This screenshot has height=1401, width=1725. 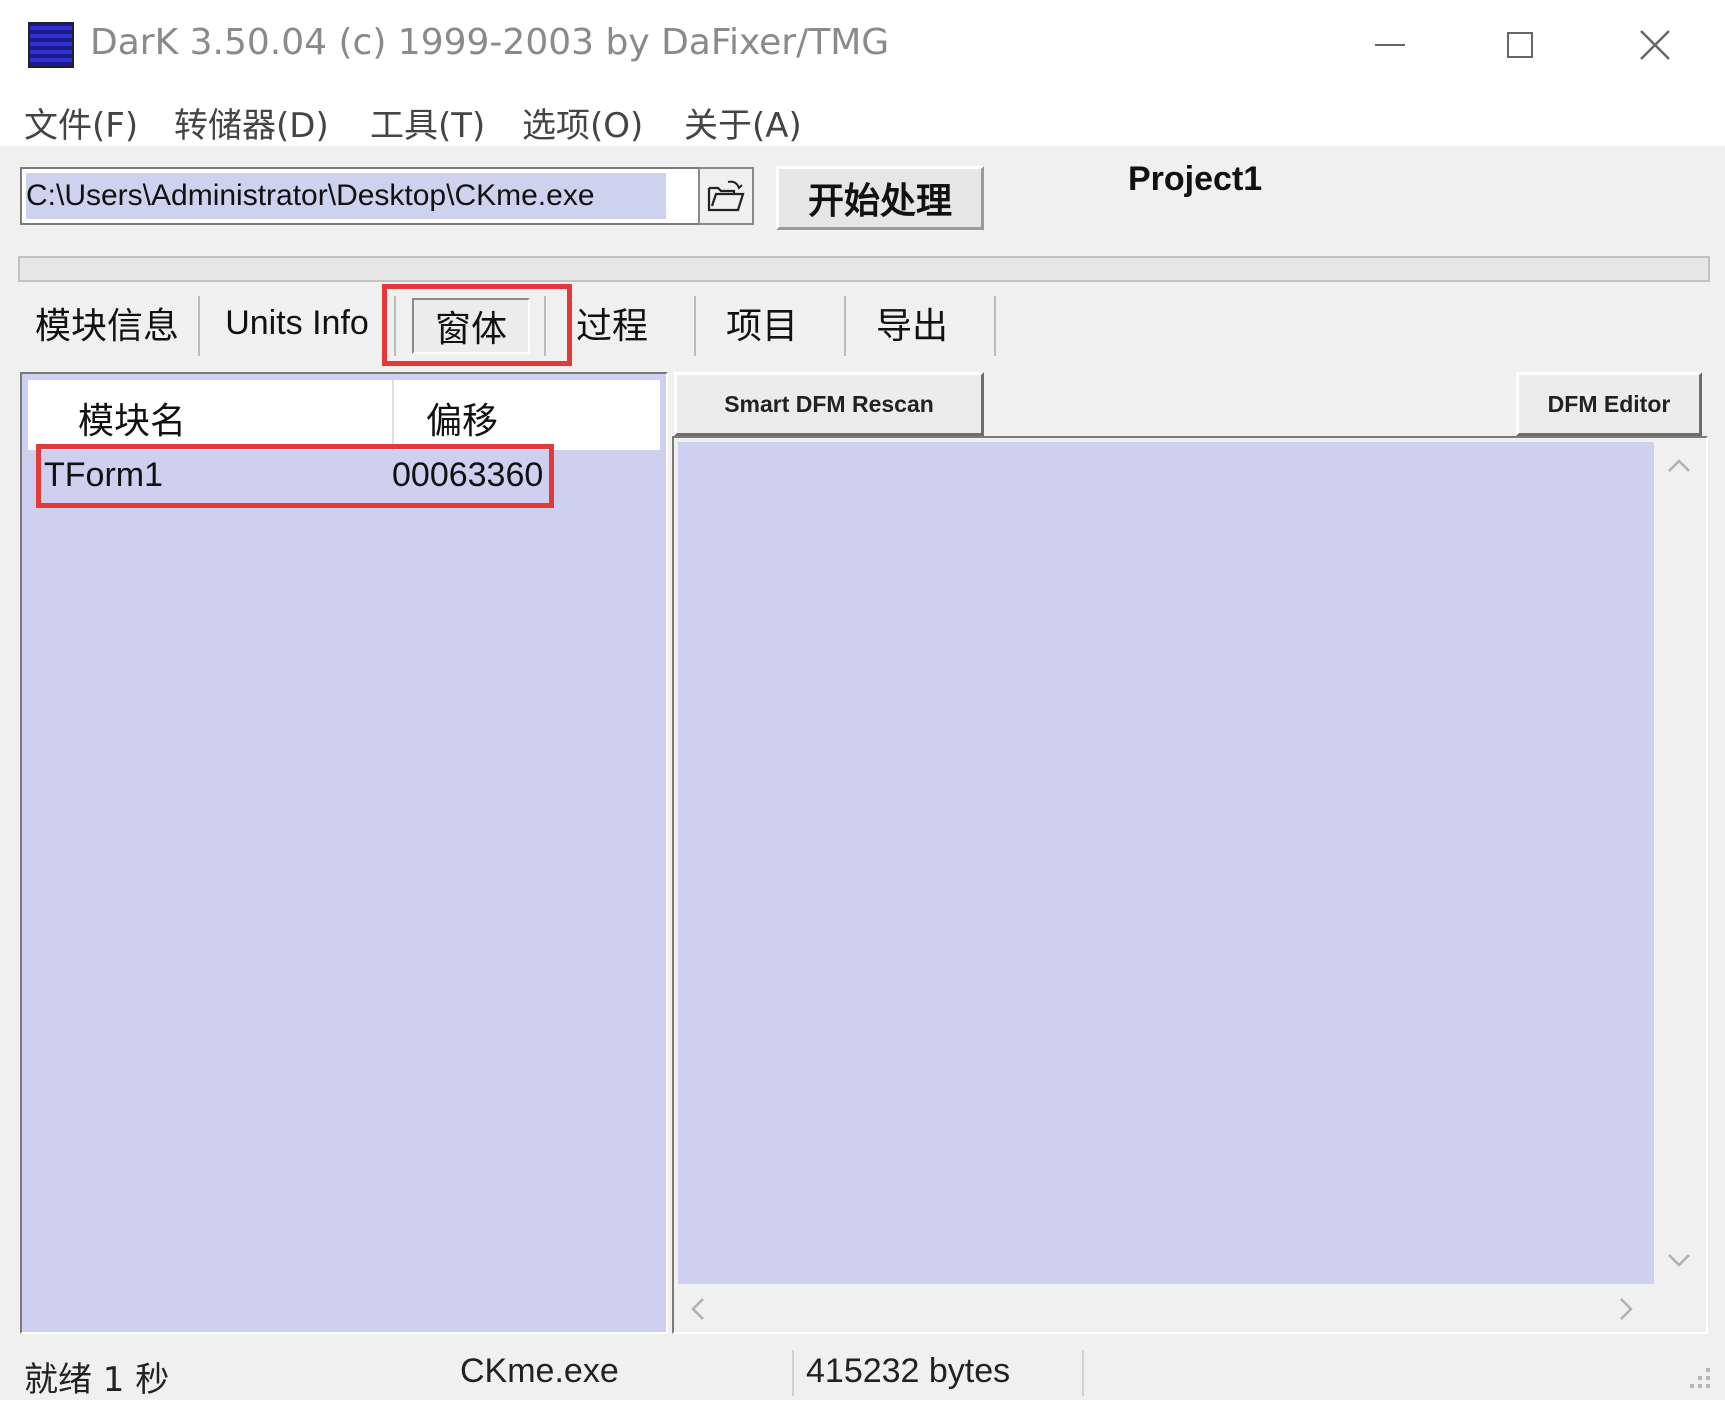 I want to click on project-name: Project1, so click(x=1195, y=179).